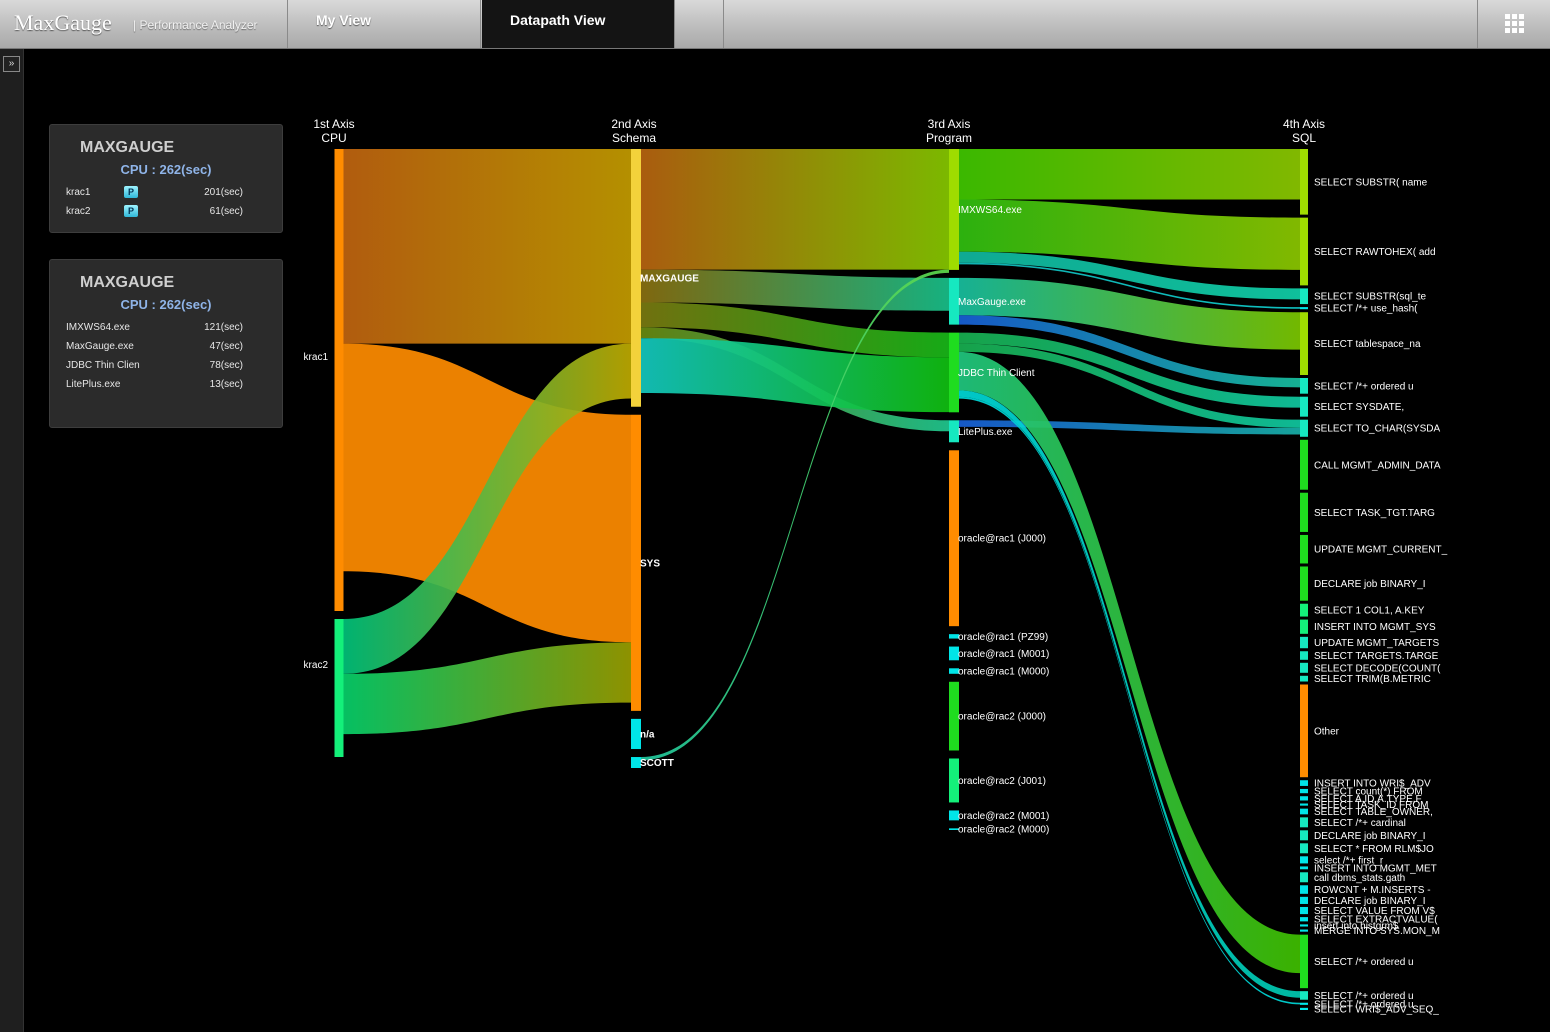  What do you see at coordinates (1003, 672) in the screenshot?
I see `node-label: oracle@rac1 (M000)` at bounding box center [1003, 672].